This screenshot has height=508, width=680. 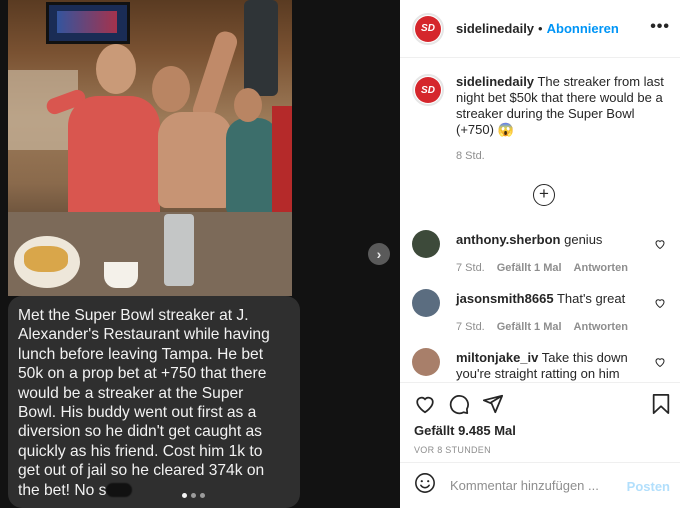 I want to click on caption-line-last: the bet! No s, so click(x=154, y=490).